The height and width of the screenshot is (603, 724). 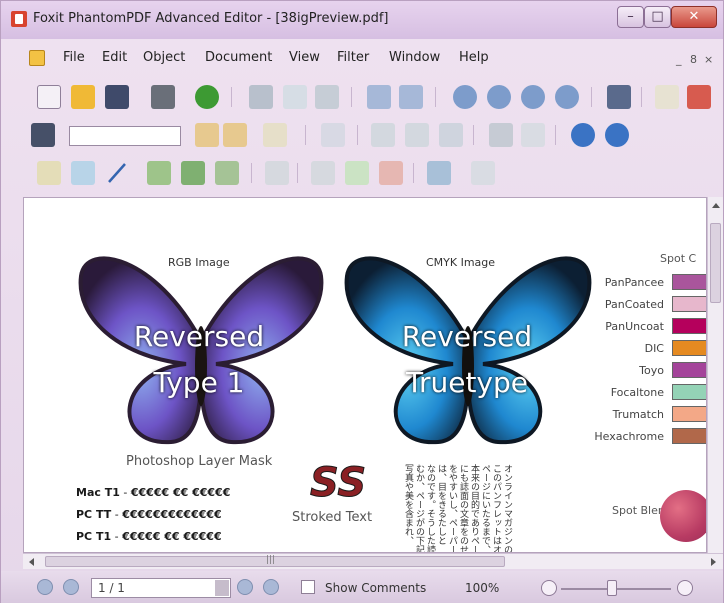 I want to click on redo-icon, so click(x=411, y=97).